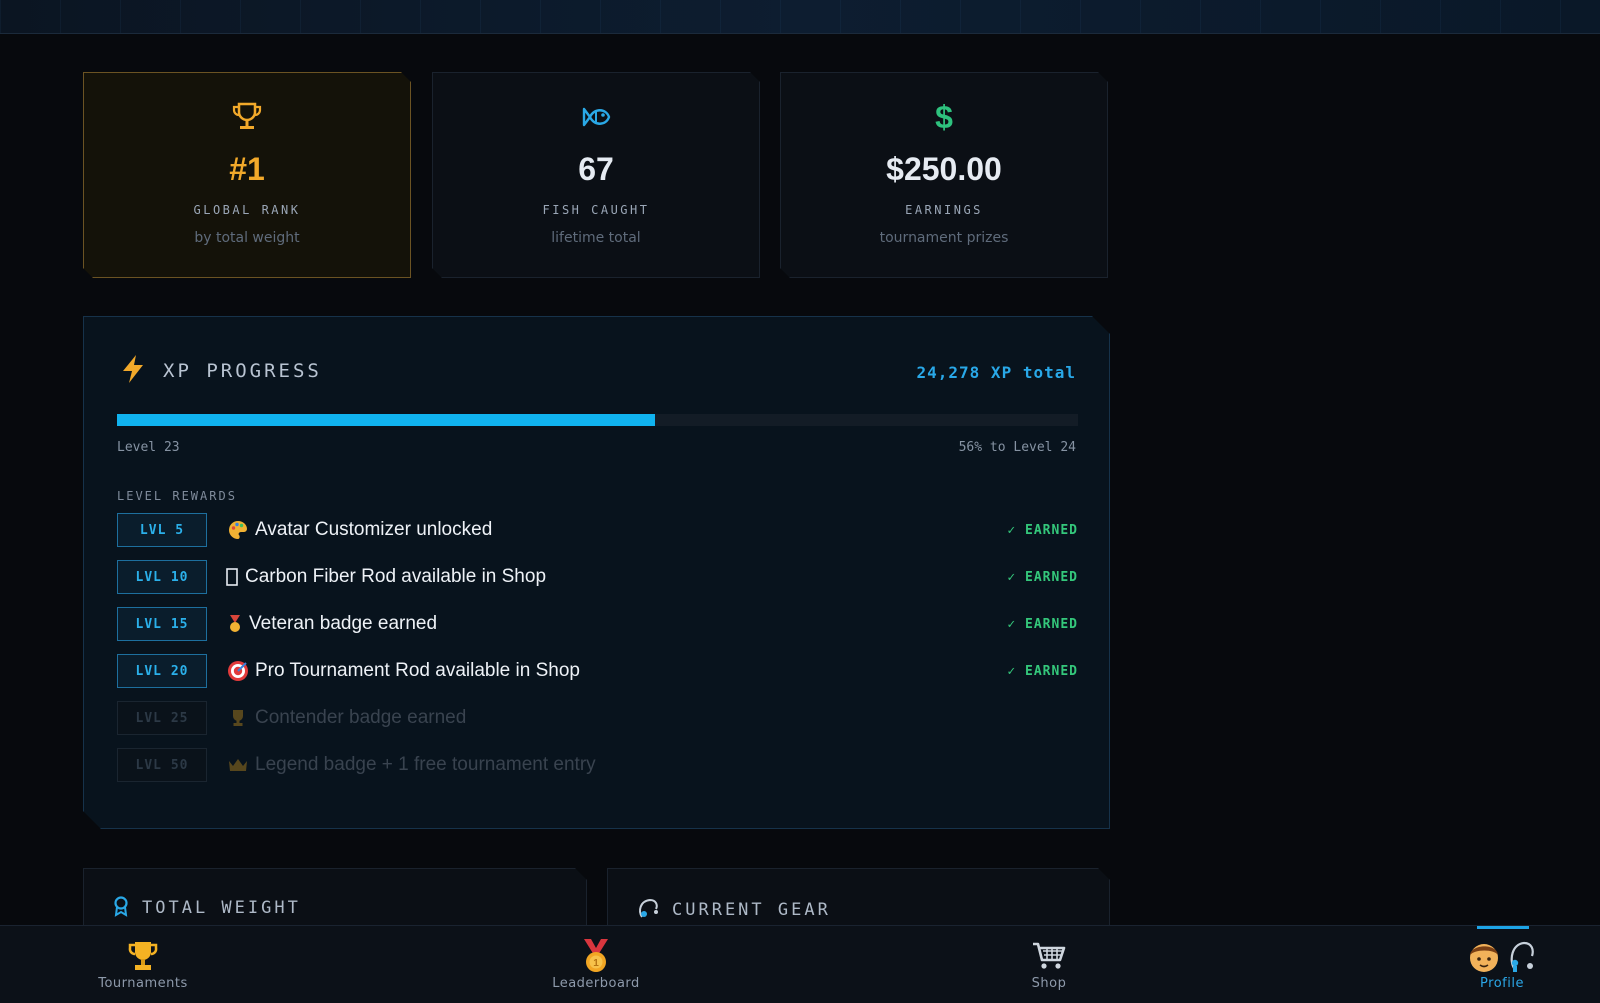 The height and width of the screenshot is (1003, 1600). I want to click on earnings-card: $ $250.00 EARNINGS tournament prizes, so click(944, 175).